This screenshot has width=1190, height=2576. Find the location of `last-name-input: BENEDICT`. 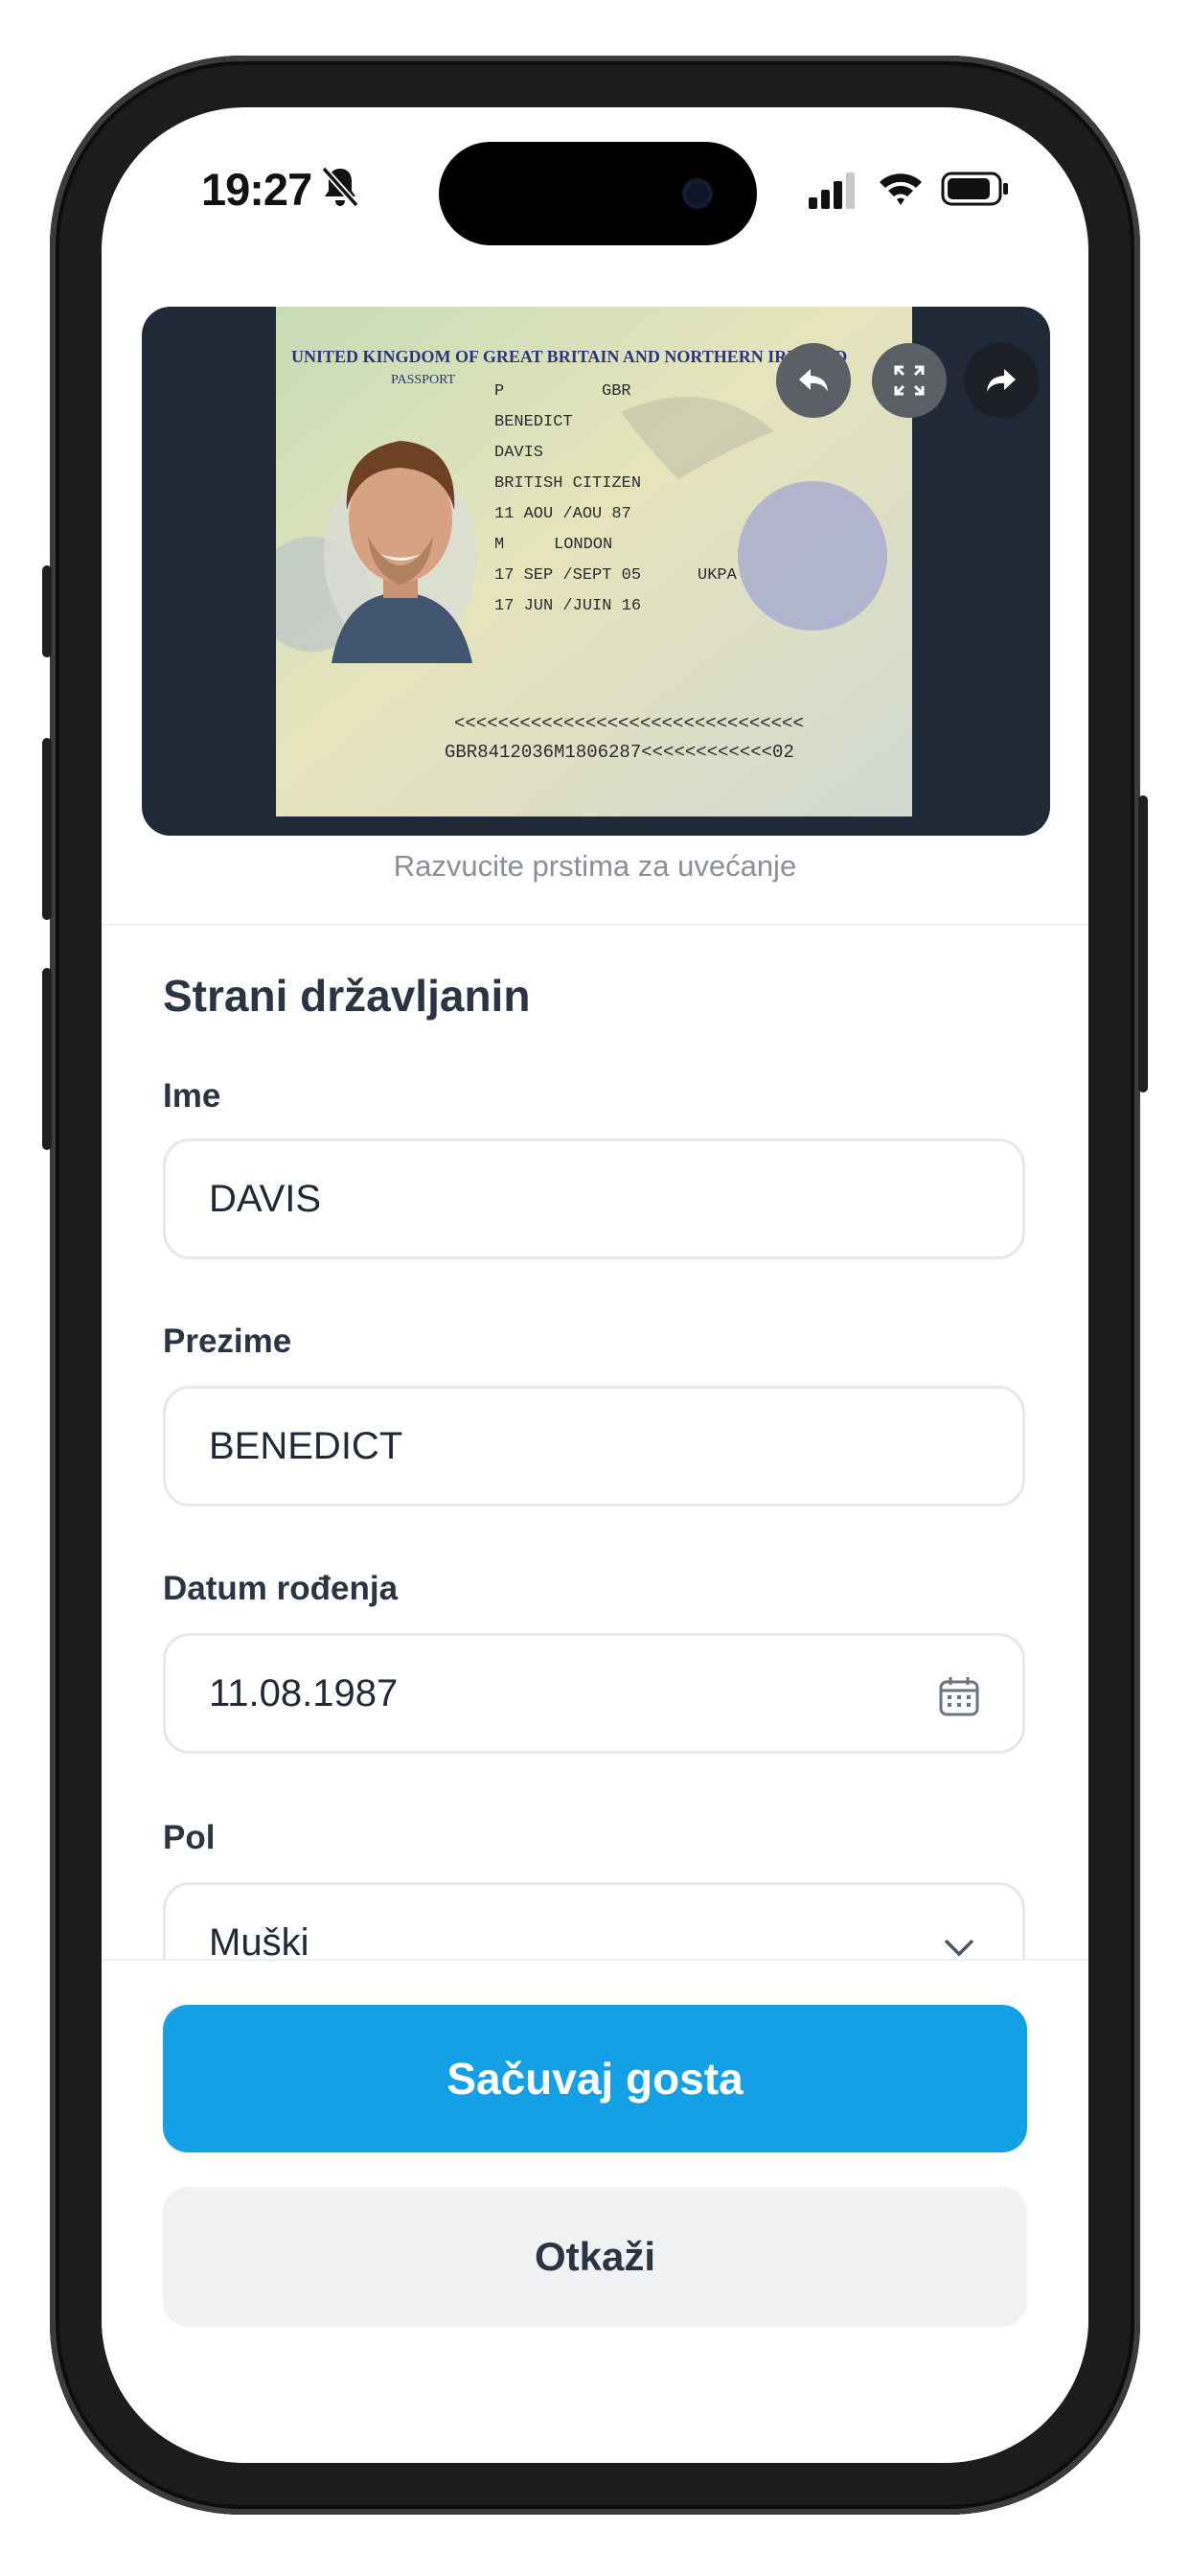

last-name-input: BENEDICT is located at coordinates (594, 1446).